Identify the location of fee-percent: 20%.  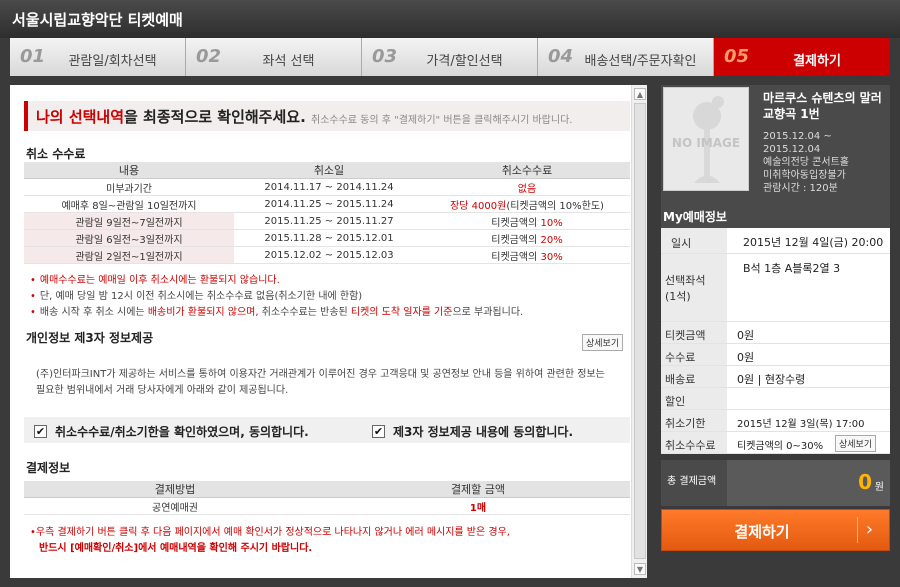
(551, 240).